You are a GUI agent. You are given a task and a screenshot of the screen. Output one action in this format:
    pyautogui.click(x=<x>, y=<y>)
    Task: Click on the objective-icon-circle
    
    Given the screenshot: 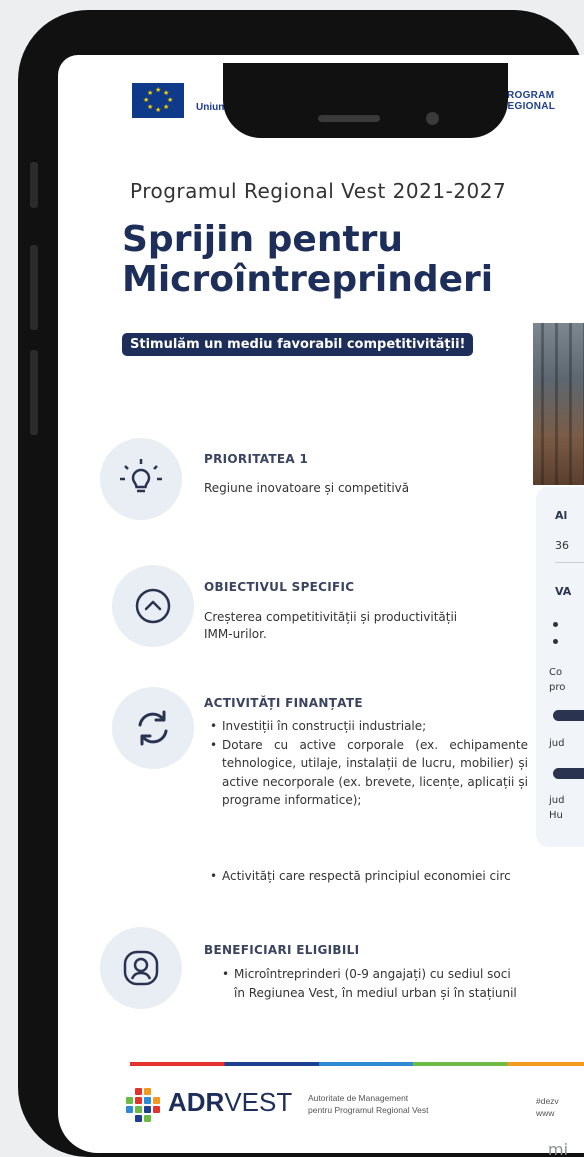 What is the action you would take?
    pyautogui.click(x=153, y=606)
    